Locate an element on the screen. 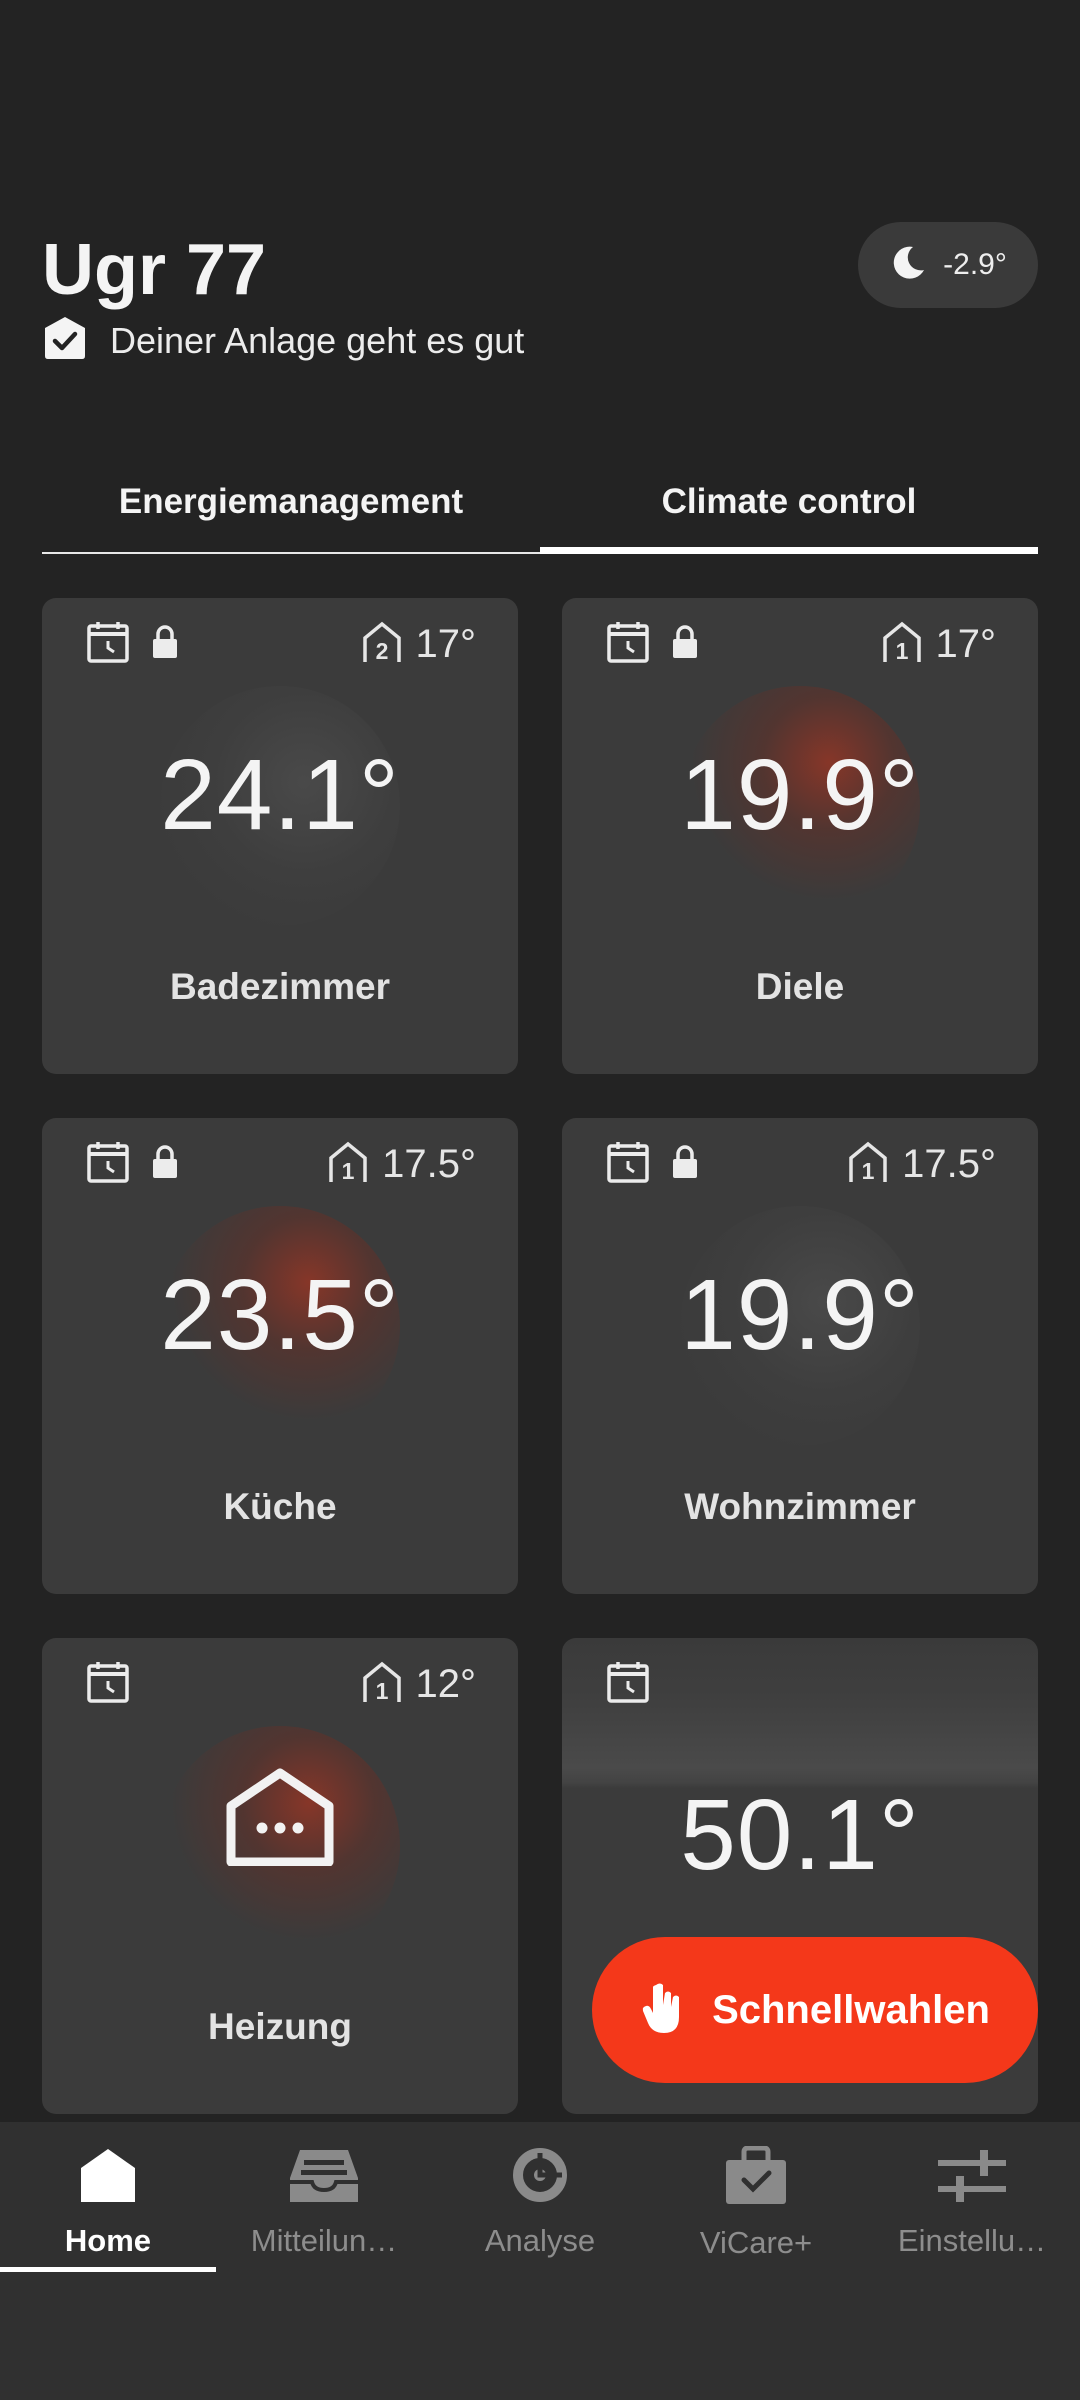 This screenshot has height=2400, width=1080. room-name: Diele is located at coordinates (800, 986).